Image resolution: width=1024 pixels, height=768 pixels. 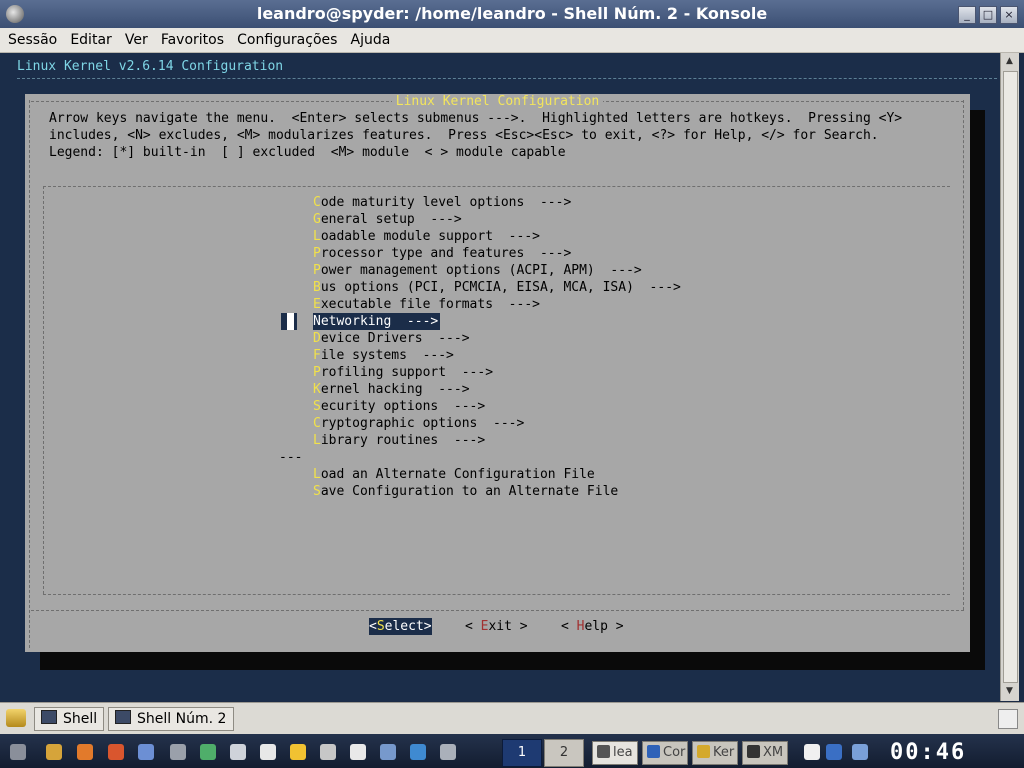 I want to click on terminal-launch-icon, so click(x=268, y=752).